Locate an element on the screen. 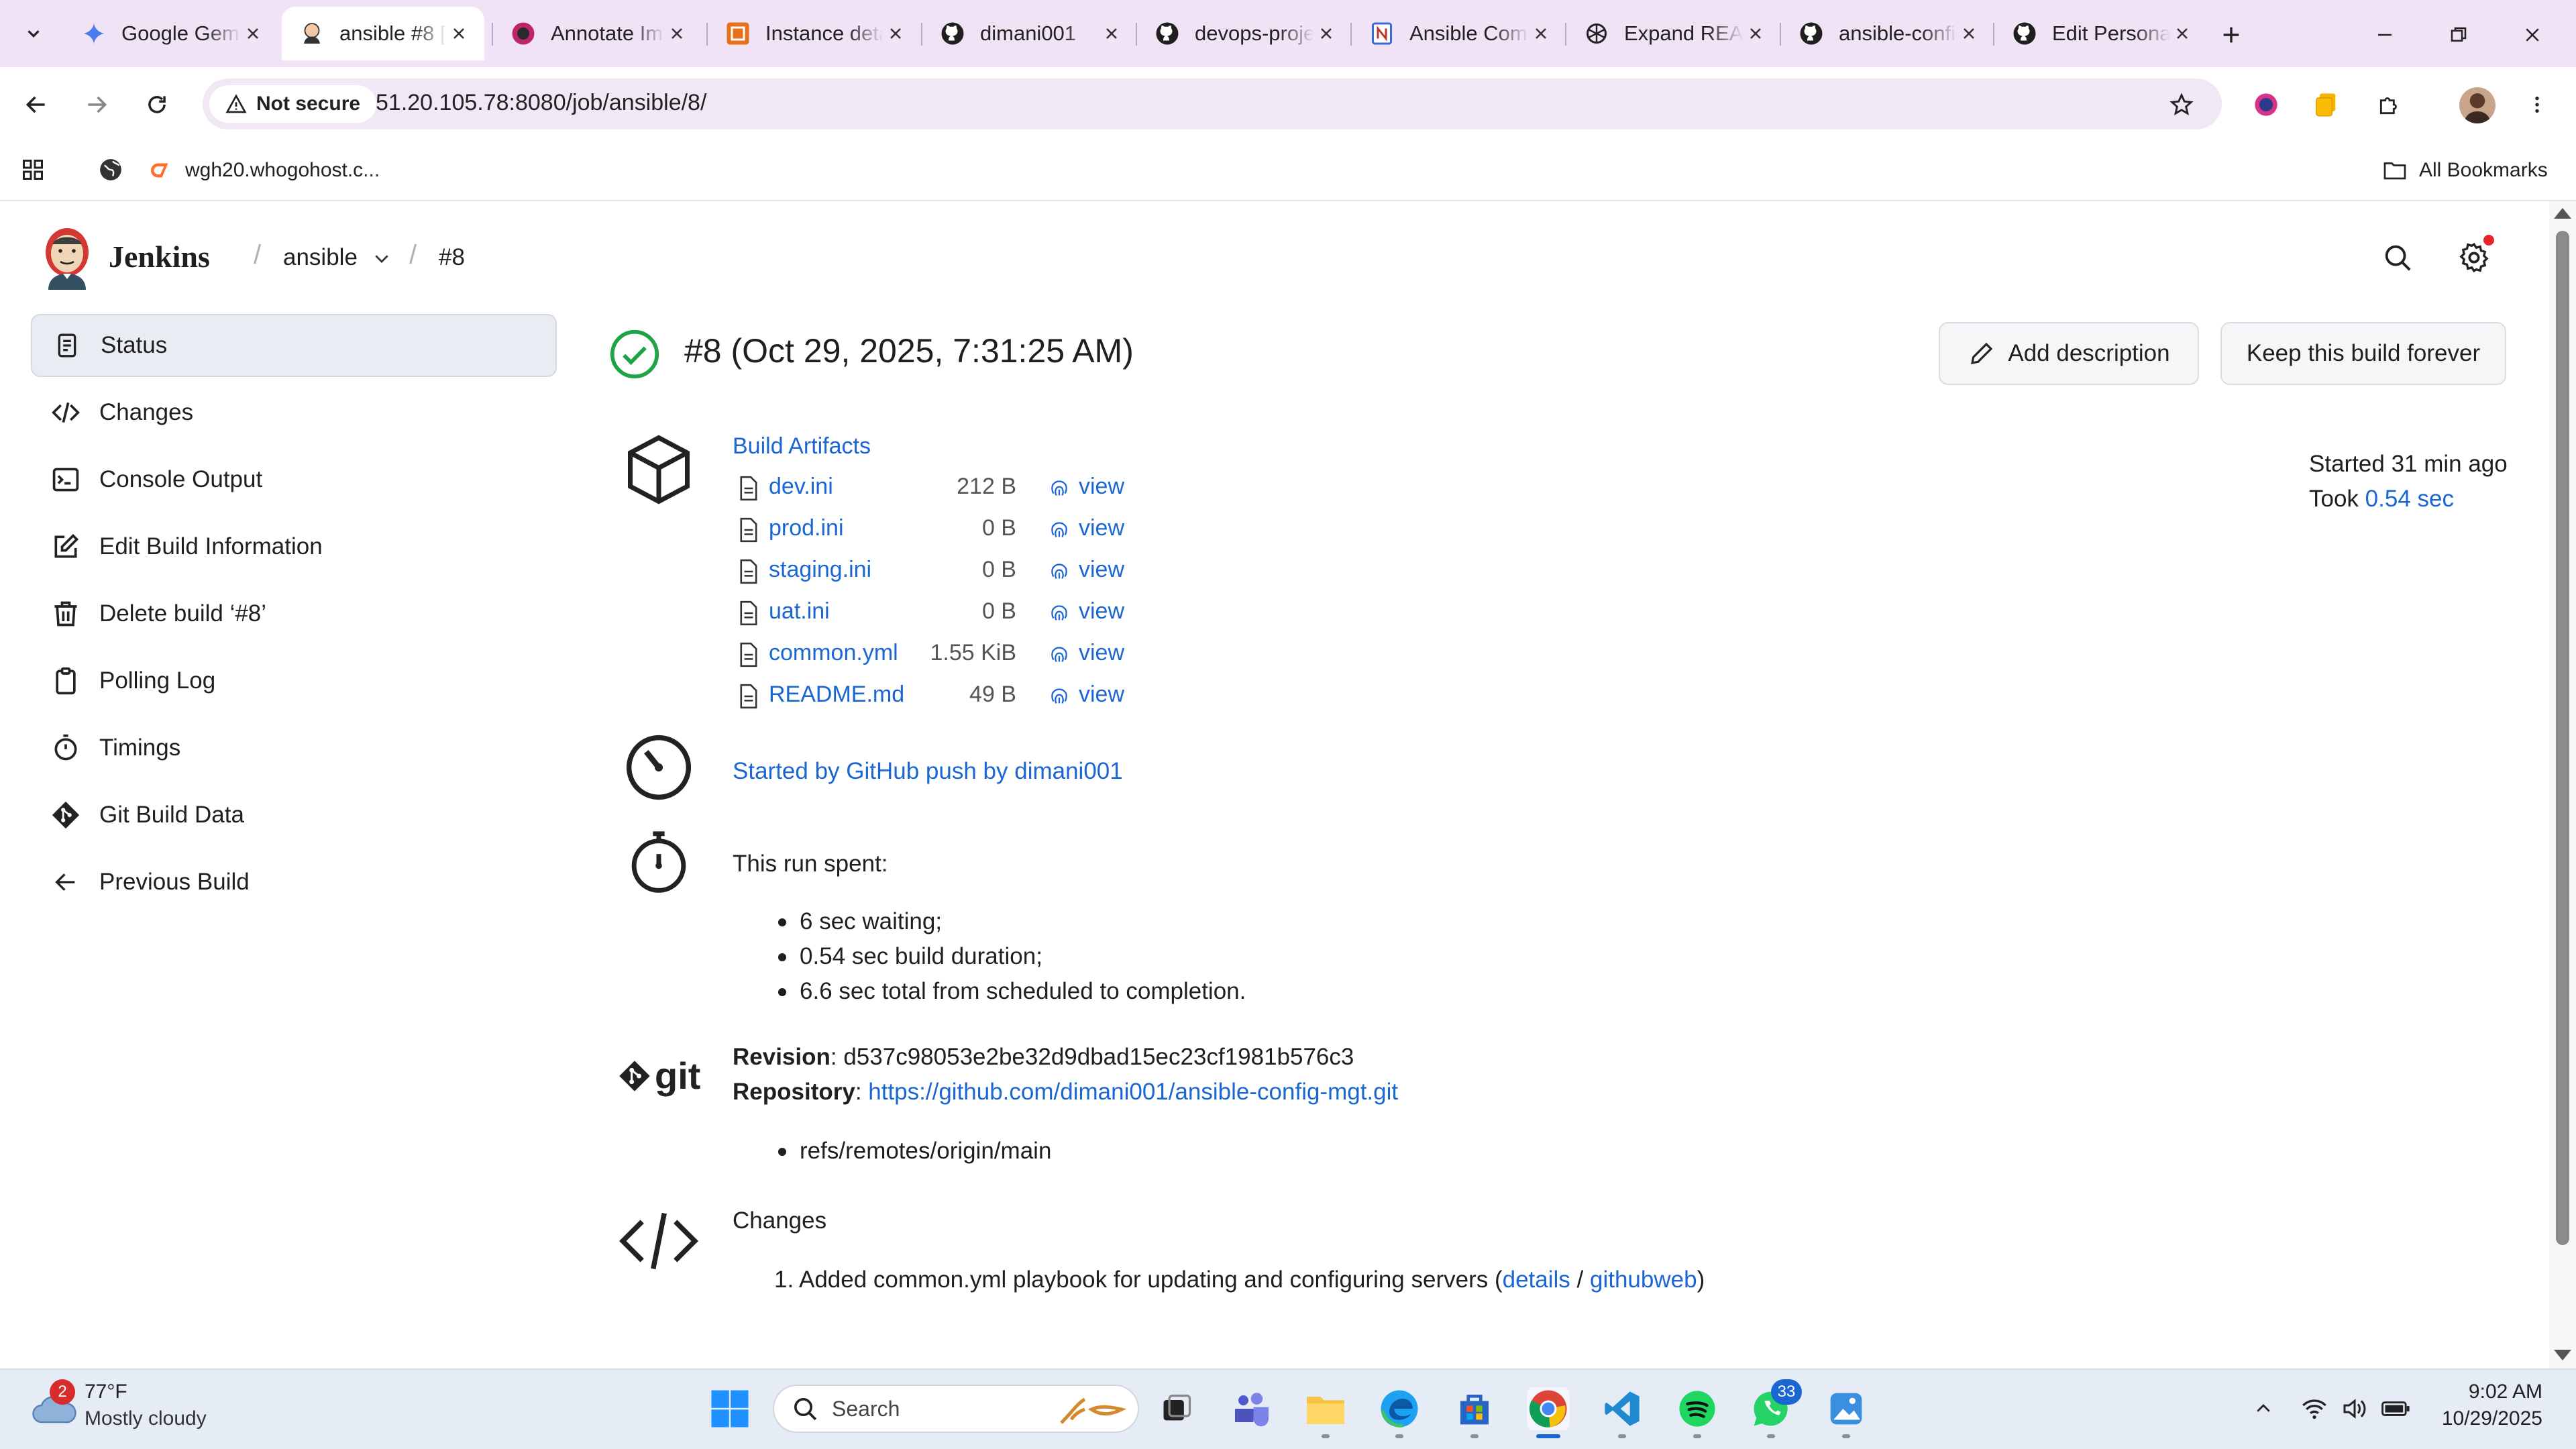  taskbar-search: Search is located at coordinates (956, 1409).